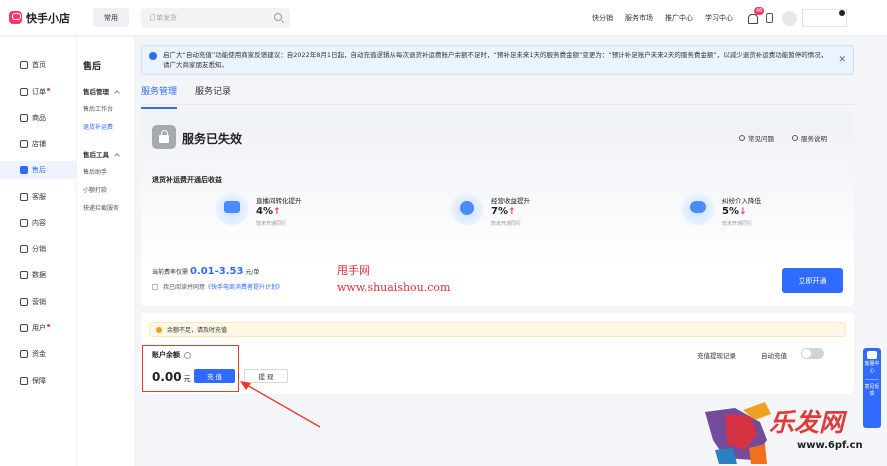  What do you see at coordinates (24, 275) in the screenshot?
I see `chart-icon` at bounding box center [24, 275].